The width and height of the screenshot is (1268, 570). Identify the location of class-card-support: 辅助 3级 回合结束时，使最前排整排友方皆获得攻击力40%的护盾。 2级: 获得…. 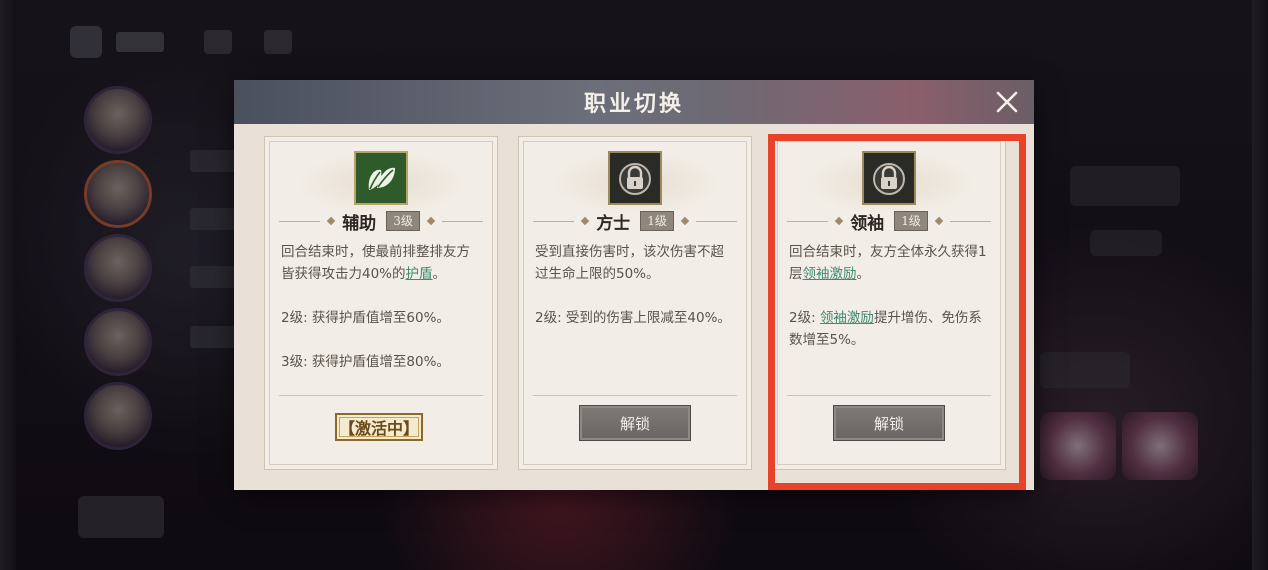
(381, 303).